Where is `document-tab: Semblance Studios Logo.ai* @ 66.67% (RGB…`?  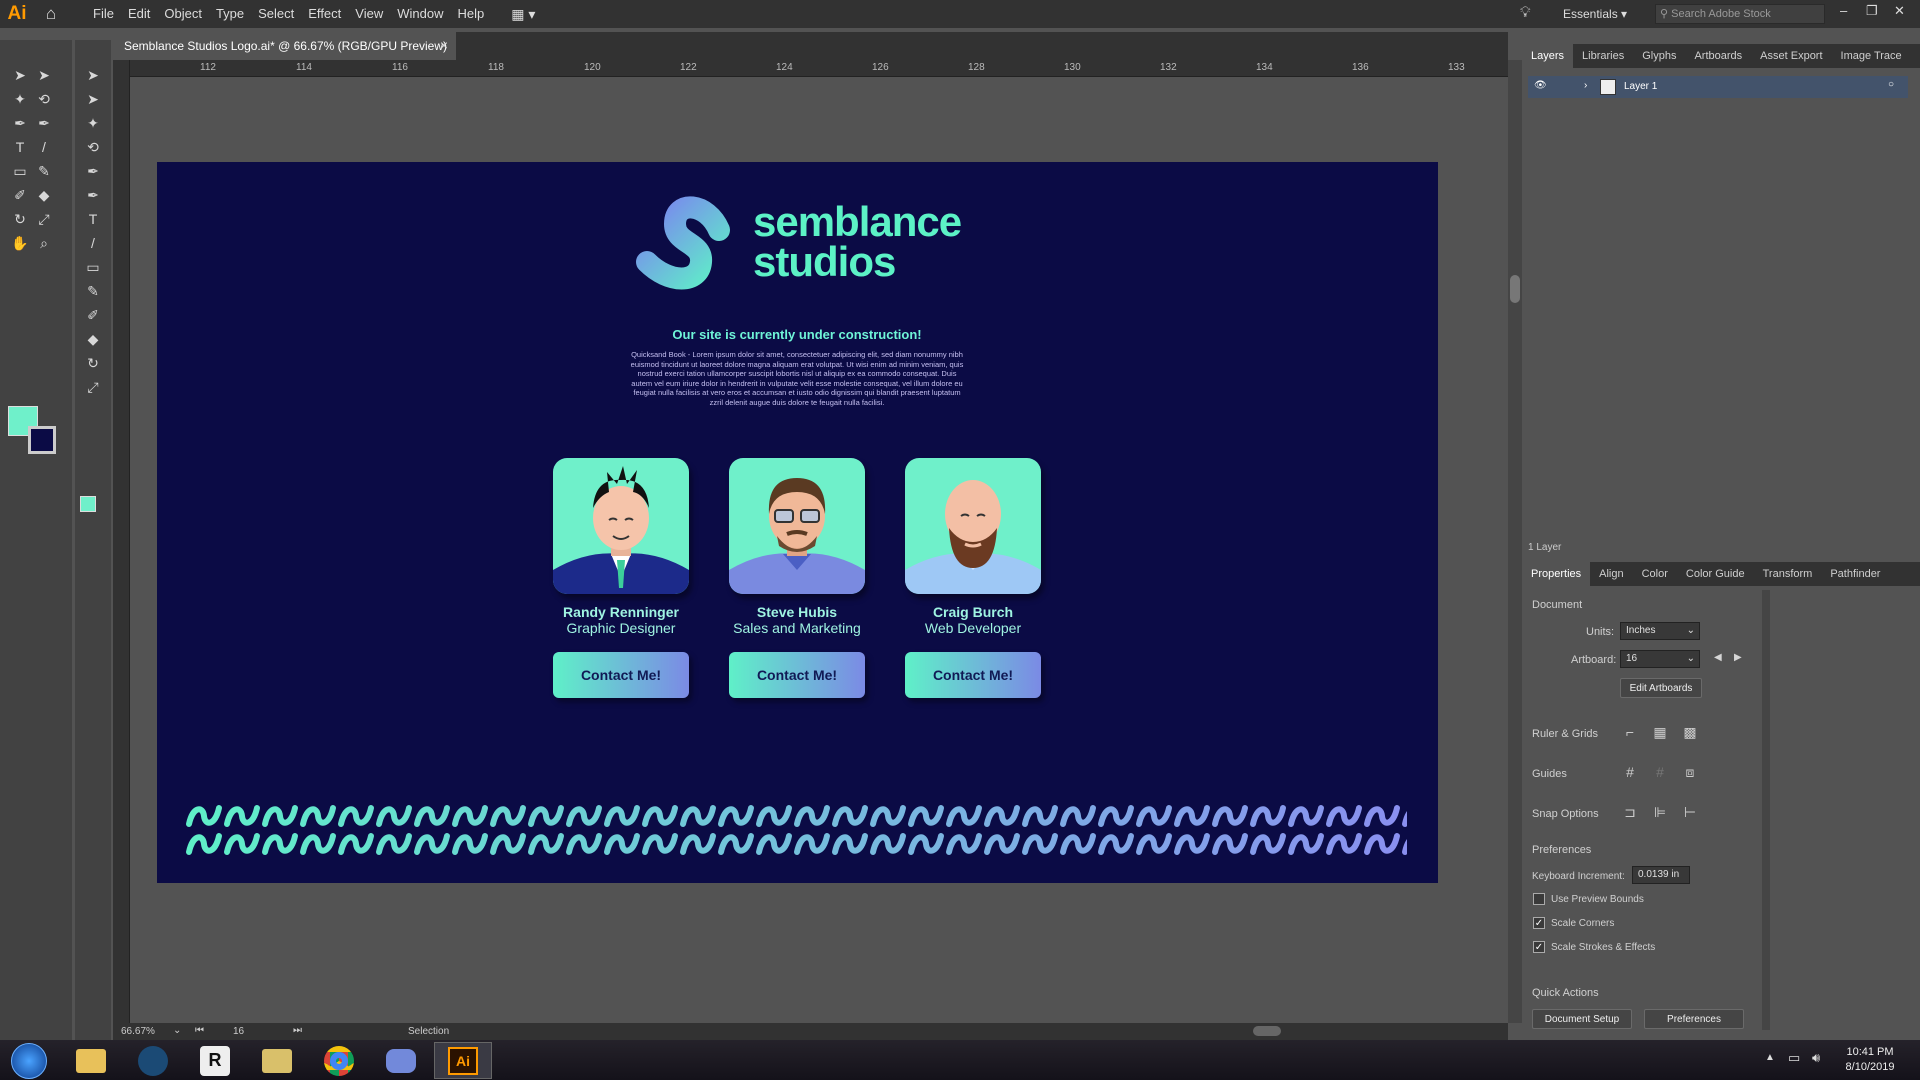 document-tab: Semblance Studios Logo.ai* @ 66.67% (RGB… is located at coordinates (287, 46).